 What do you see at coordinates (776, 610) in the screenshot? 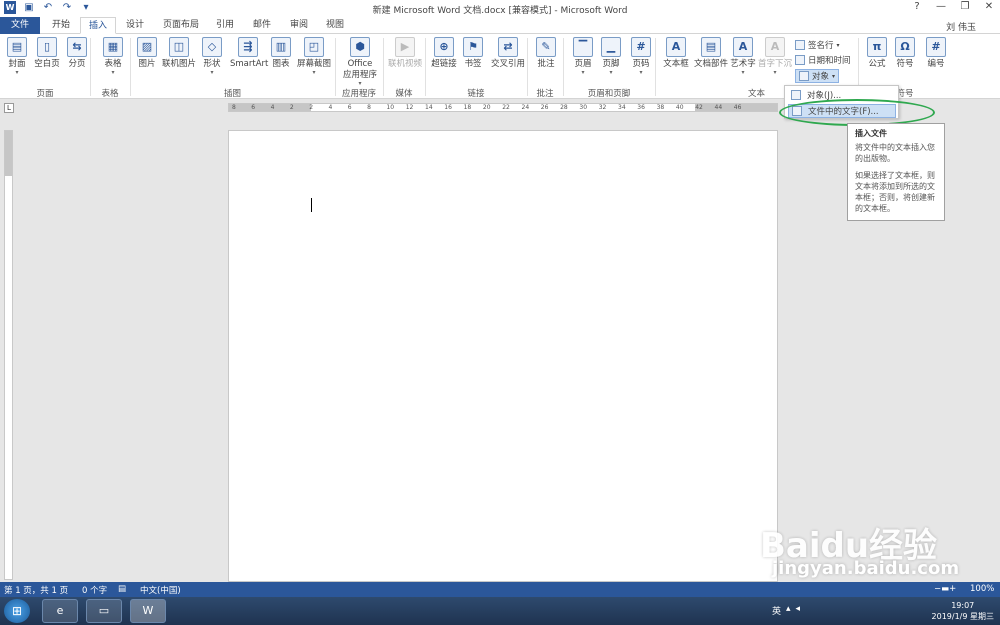
I see `ime-icon: 英` at bounding box center [776, 610].